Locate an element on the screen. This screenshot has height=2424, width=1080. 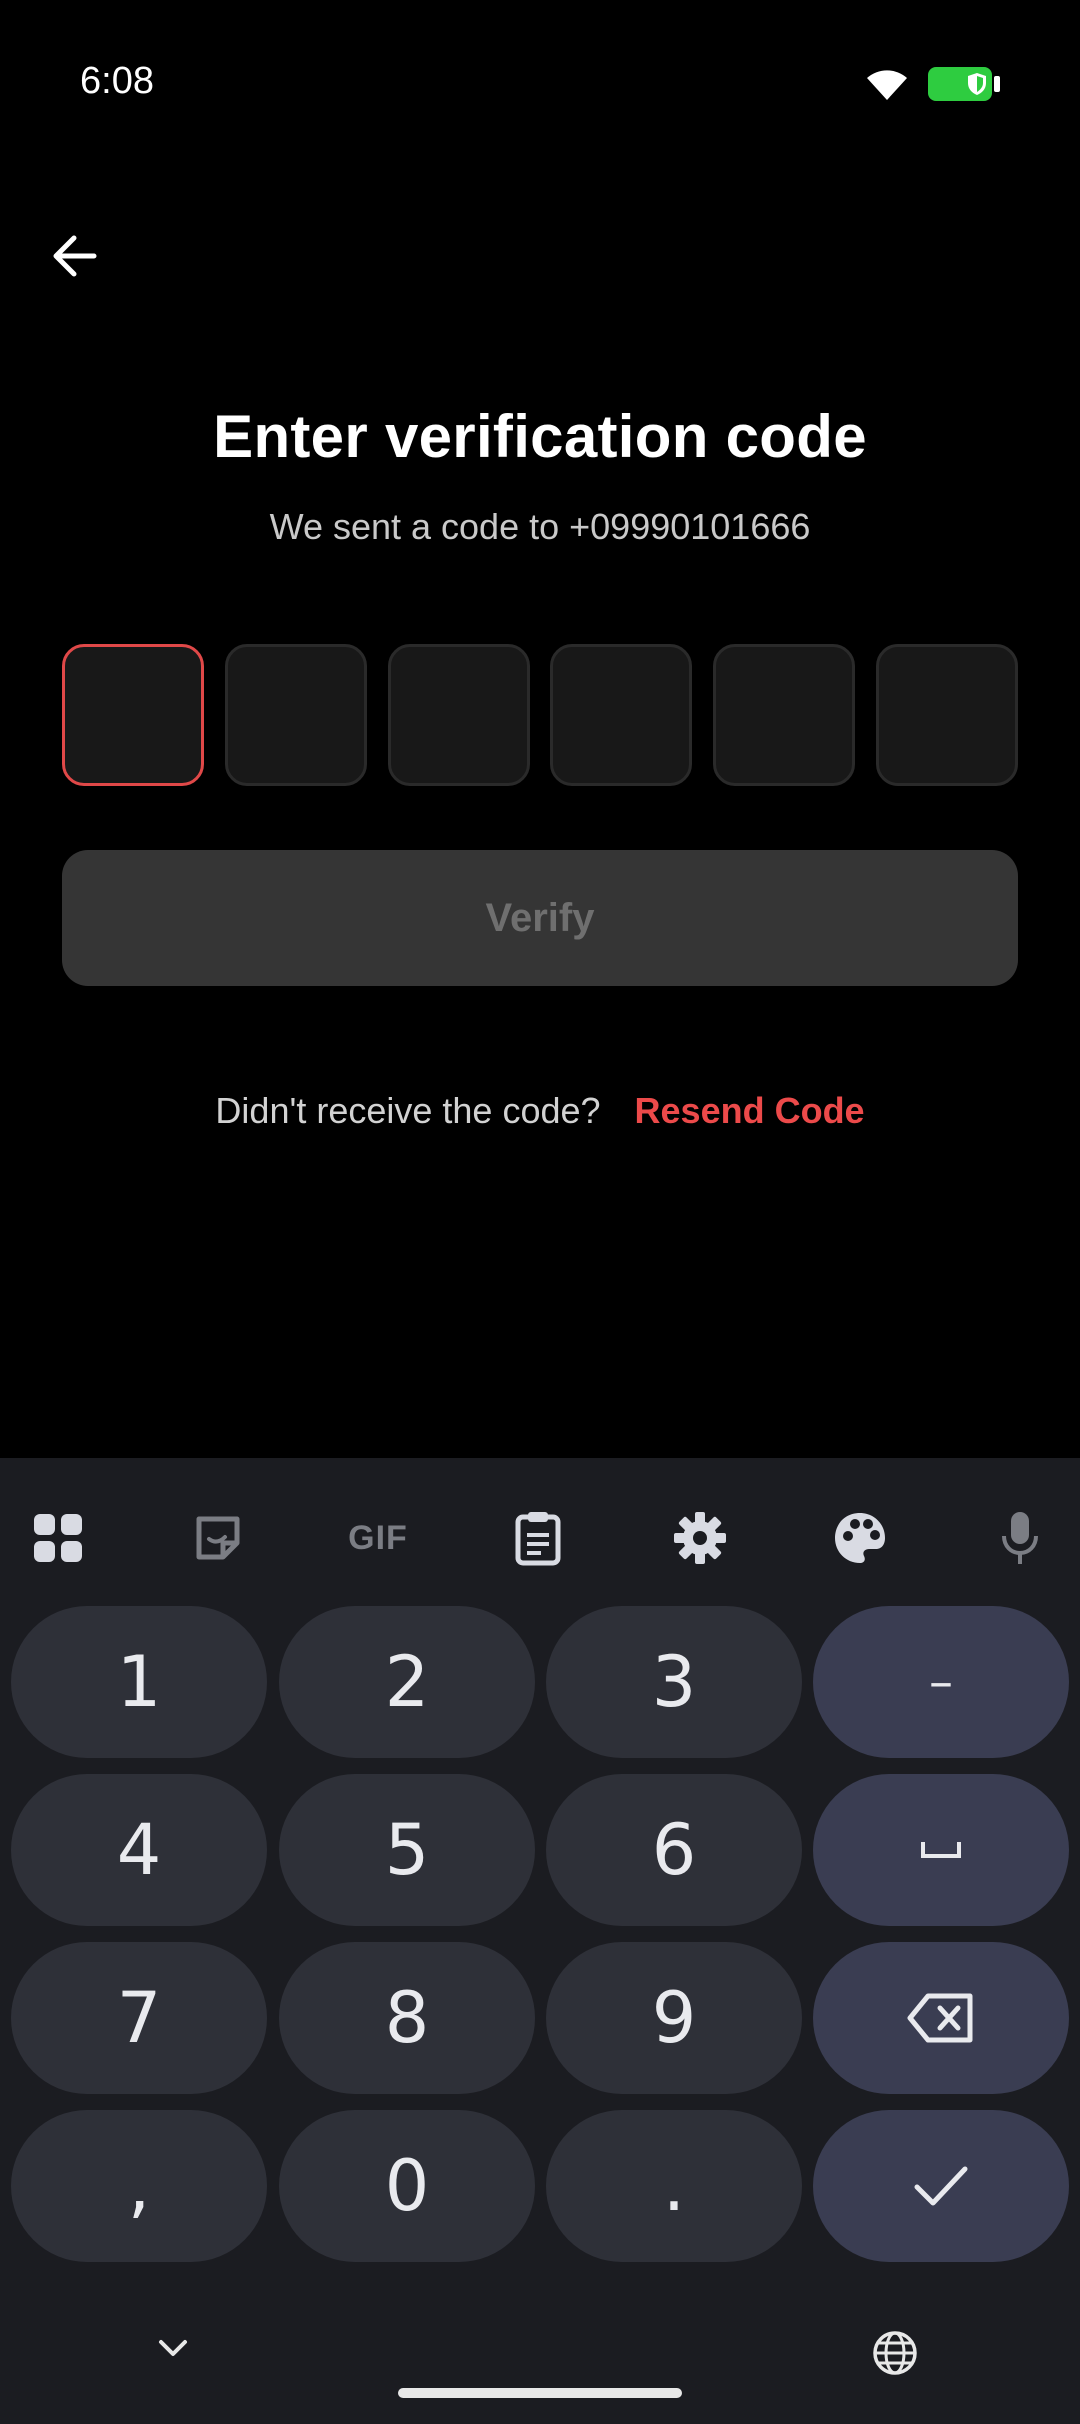
page-title: Enter verification code is located at coordinates (540, 436).